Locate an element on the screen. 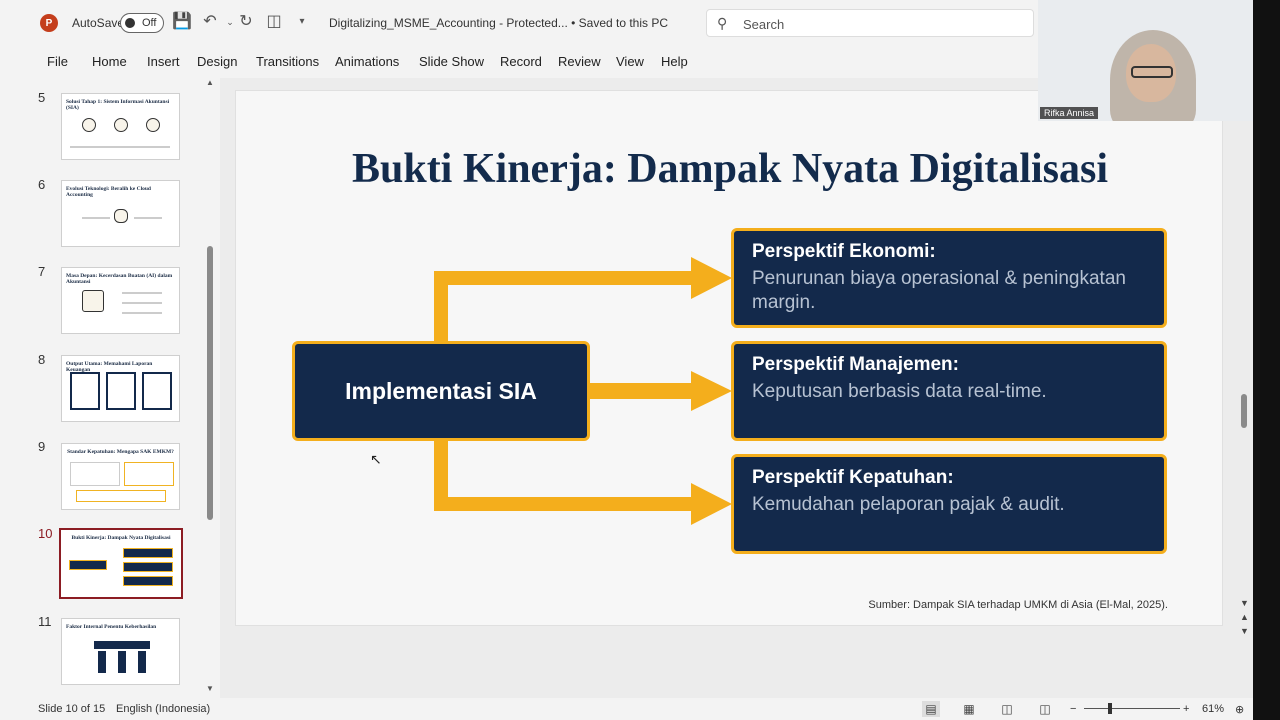 The width and height of the screenshot is (1280, 720). slide-thumbnail-active: Bukti Kinerja: Dampak Nyata Digitalisasi is located at coordinates (121, 563).